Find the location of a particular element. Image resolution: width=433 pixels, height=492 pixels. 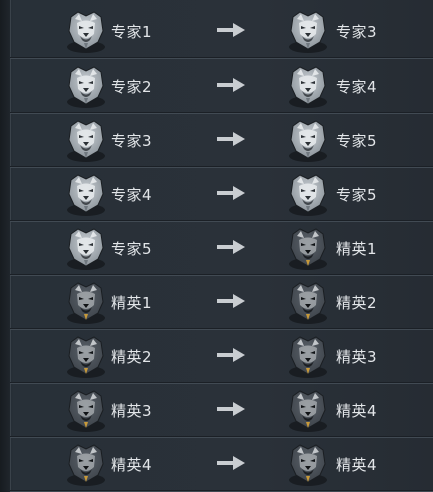

rank-row: 专家1 专家3 is located at coordinates (221, 32).